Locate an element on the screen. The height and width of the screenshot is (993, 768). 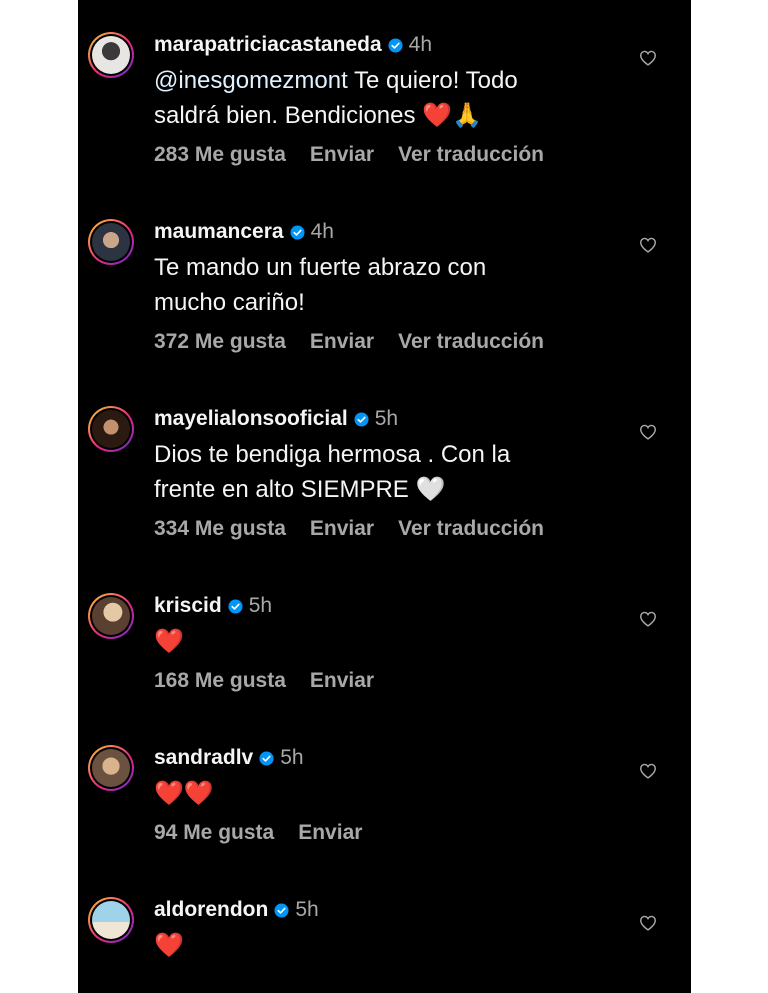
likes-count-button: 372 Me gusta is located at coordinates (220, 342).